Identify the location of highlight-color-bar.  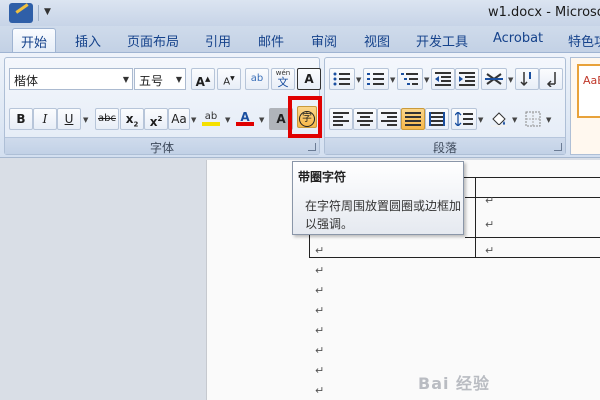
(211, 124).